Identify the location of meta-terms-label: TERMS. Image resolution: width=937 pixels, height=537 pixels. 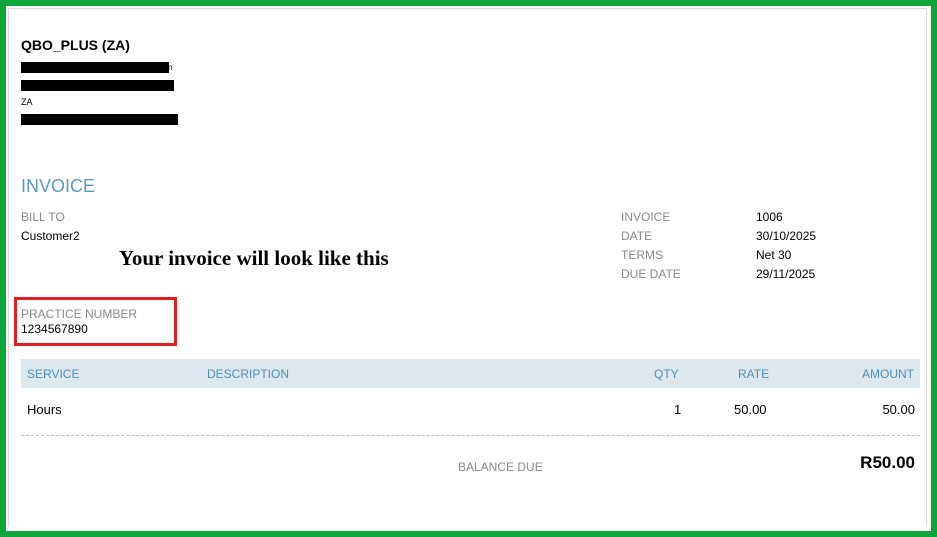
(642, 255).